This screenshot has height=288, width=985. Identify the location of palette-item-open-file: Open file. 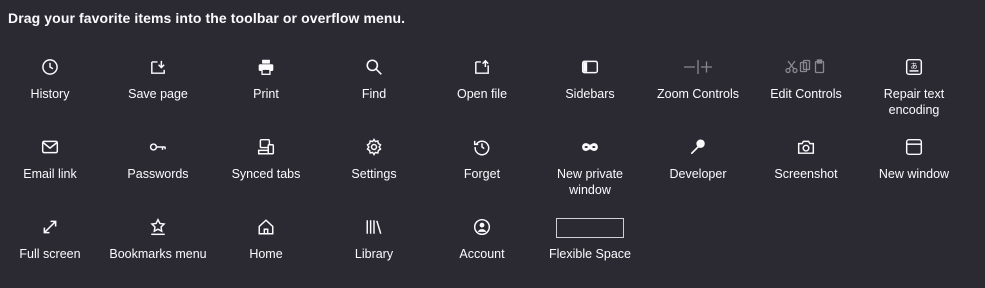
(482, 88).